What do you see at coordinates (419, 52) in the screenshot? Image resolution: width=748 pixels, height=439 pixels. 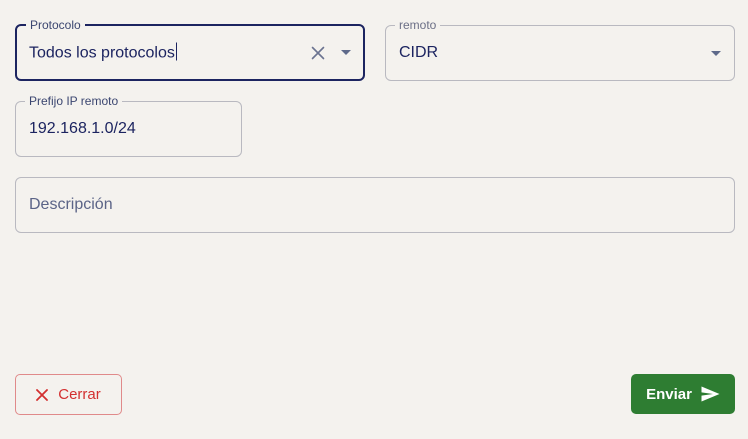 I see `remote-value: CIDR` at bounding box center [419, 52].